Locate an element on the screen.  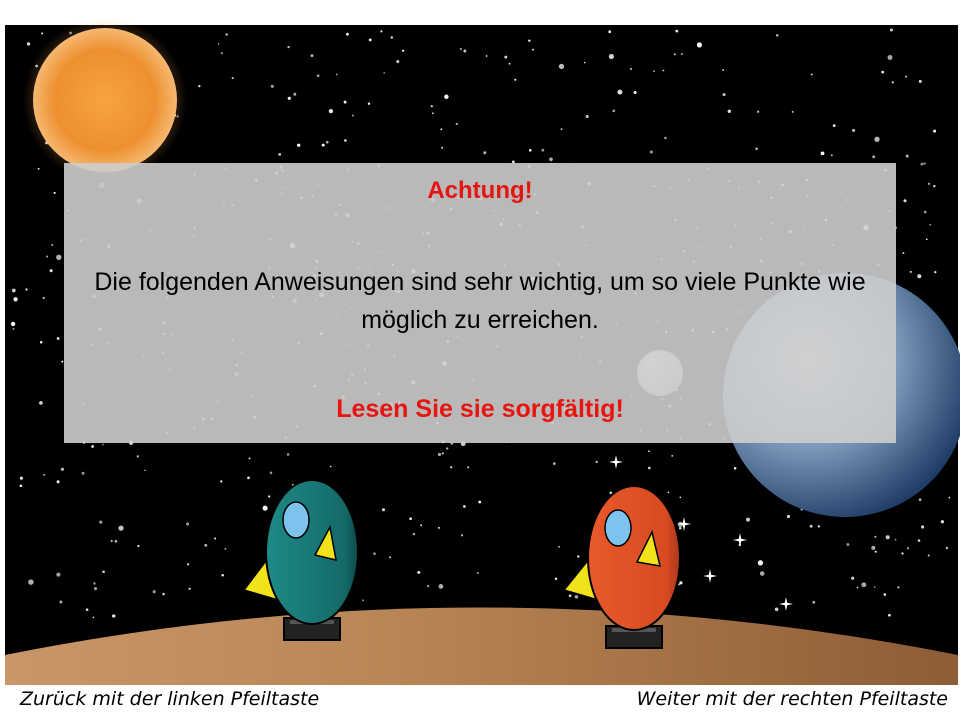
next-hint: Weiter mit der rechten Pfeiltaste is located at coordinates (792, 699).